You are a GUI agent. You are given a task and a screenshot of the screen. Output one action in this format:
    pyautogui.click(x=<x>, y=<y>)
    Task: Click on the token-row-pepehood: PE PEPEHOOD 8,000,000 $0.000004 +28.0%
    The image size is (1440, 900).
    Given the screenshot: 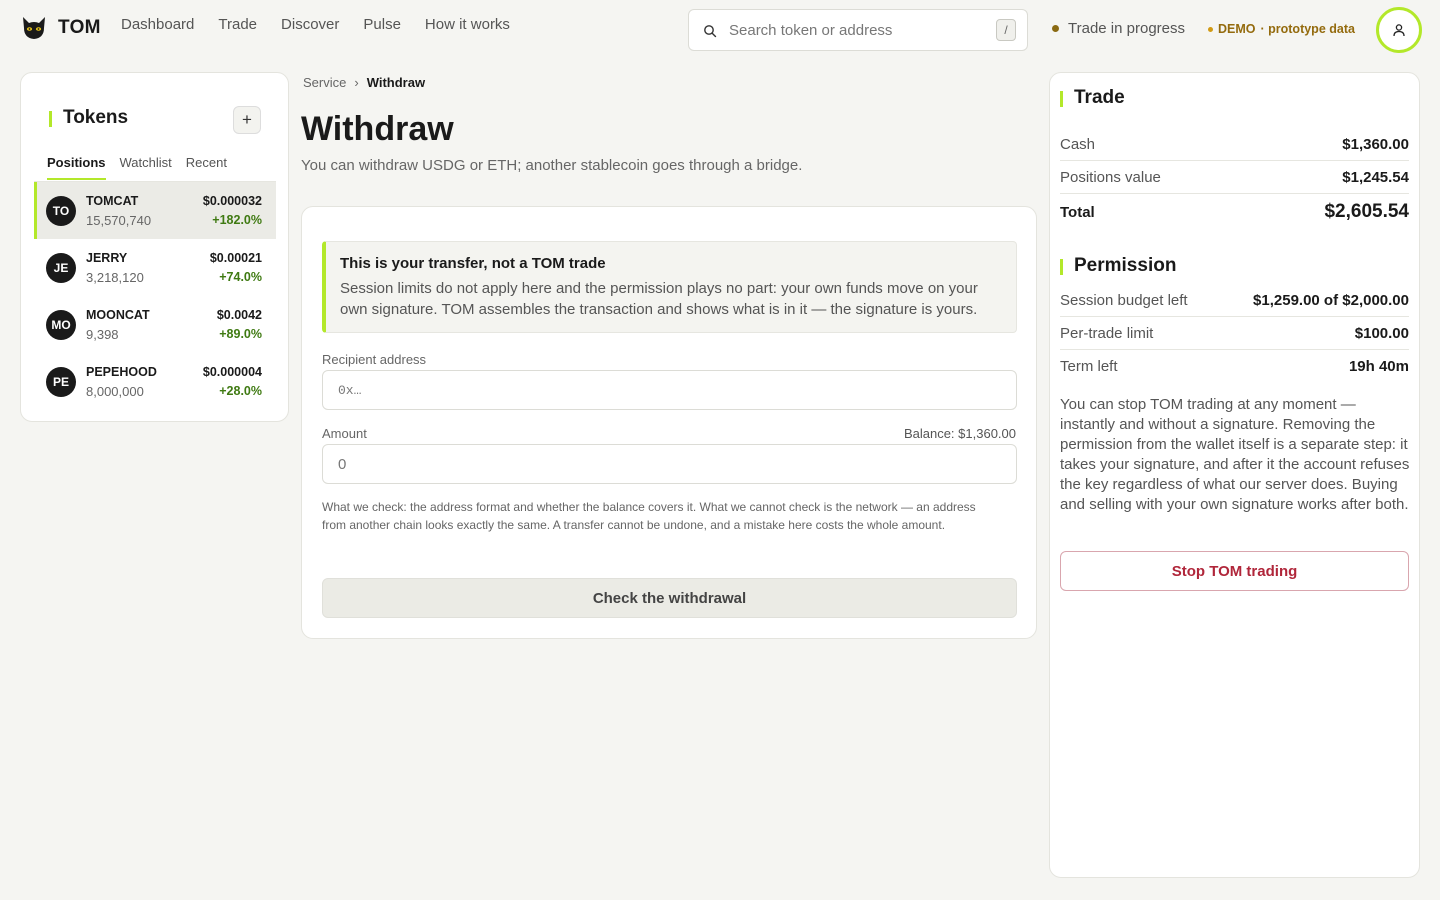 What is the action you would take?
    pyautogui.click(x=155, y=381)
    